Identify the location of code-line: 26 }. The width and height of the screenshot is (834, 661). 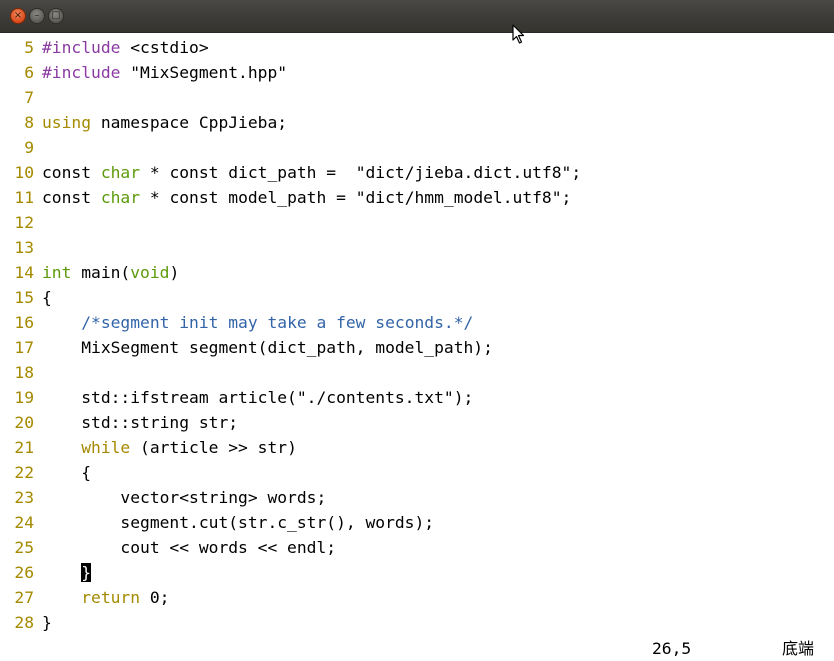
(417, 572).